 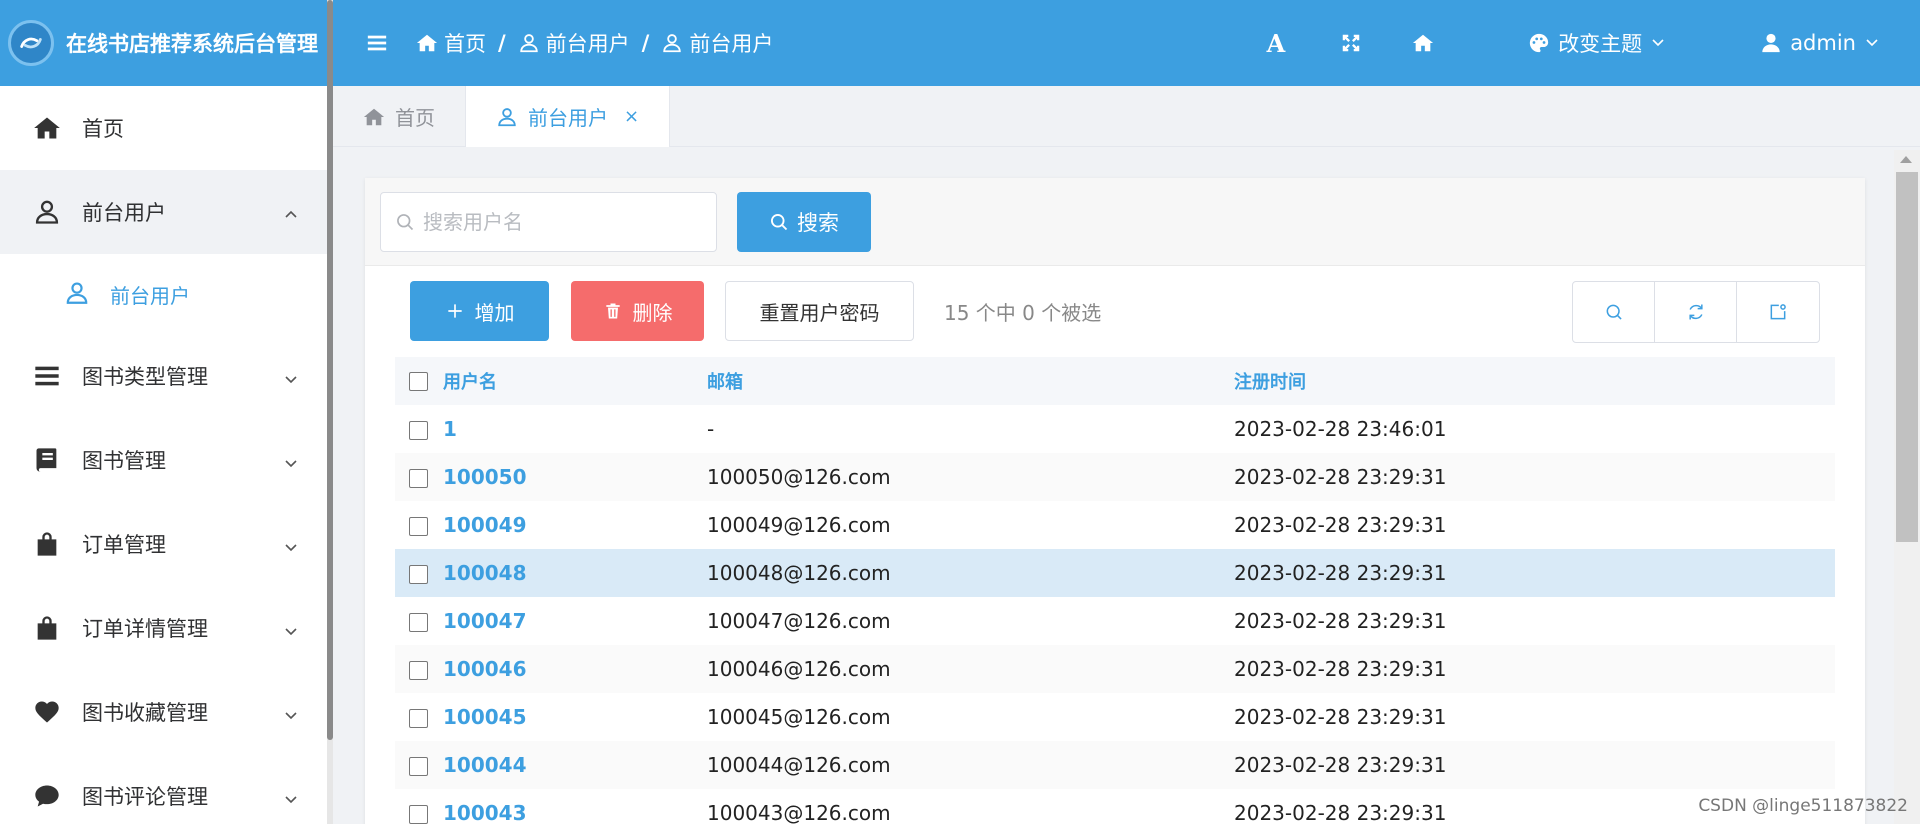 I want to click on home-button, so click(x=1423, y=43).